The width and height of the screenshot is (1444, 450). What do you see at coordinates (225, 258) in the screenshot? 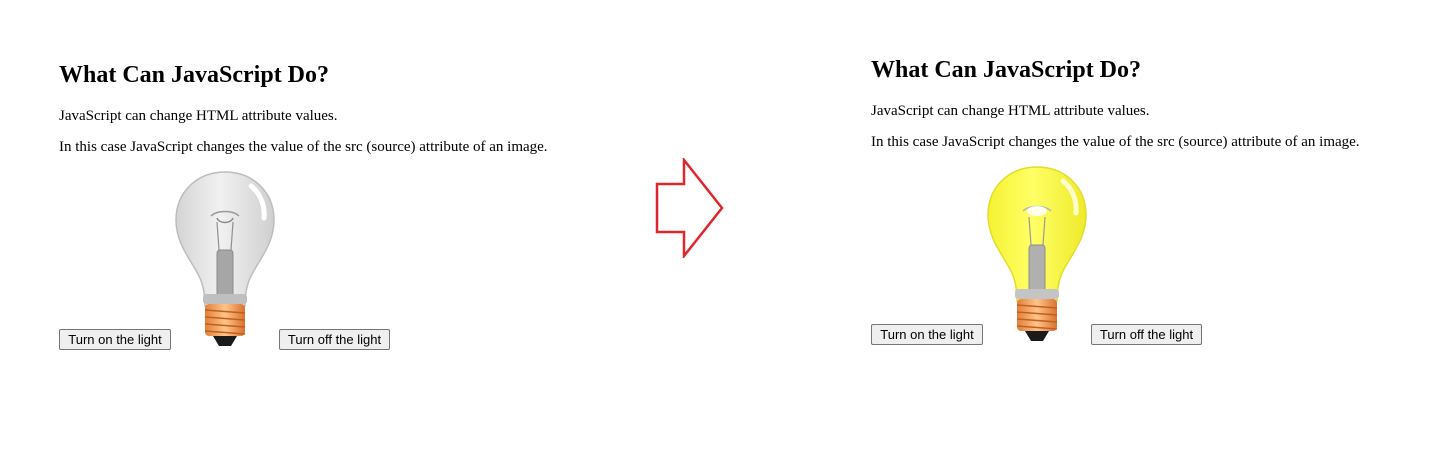
I see `lightbulb-off-icon` at bounding box center [225, 258].